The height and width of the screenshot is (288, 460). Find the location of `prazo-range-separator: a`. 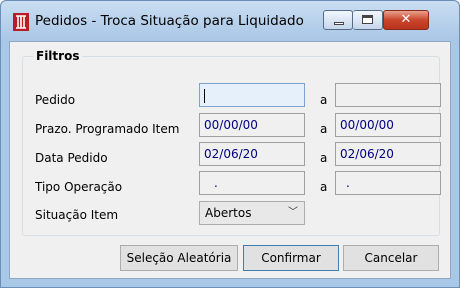

prazo-range-separator: a is located at coordinates (324, 129).